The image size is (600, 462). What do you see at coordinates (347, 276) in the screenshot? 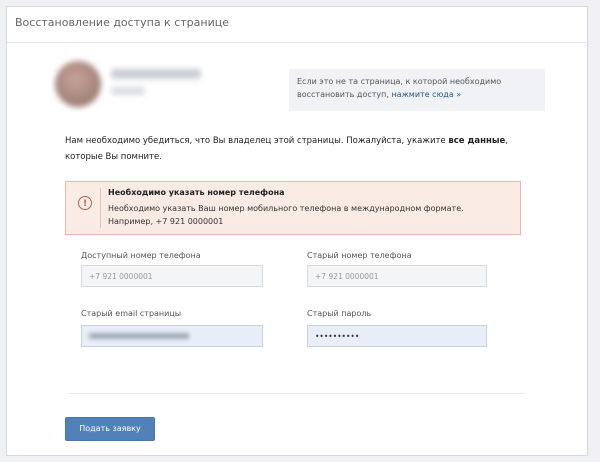
I see `old-phone-placeholder: +7 921 0000001` at bounding box center [347, 276].